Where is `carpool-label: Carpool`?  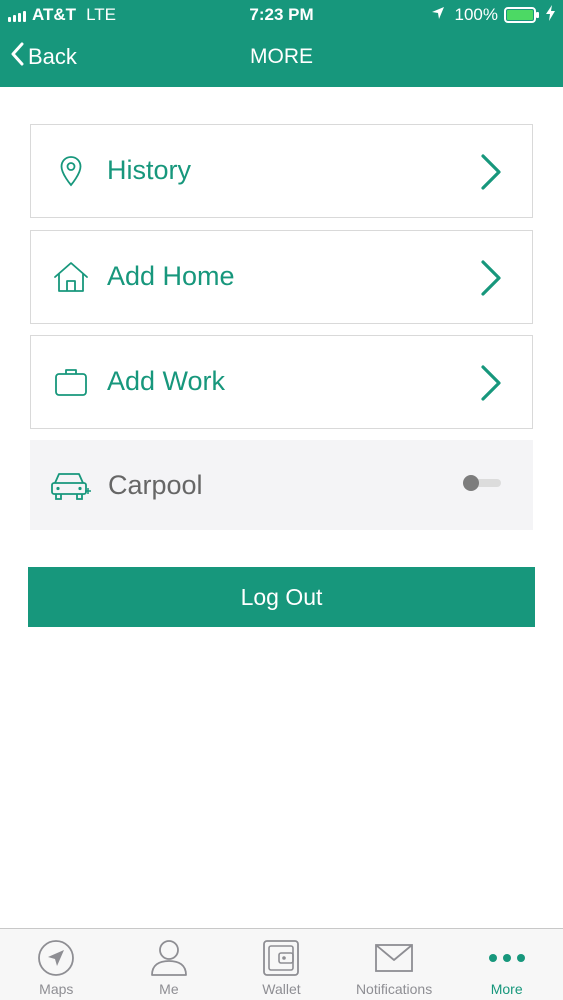 carpool-label: Carpool is located at coordinates (155, 485).